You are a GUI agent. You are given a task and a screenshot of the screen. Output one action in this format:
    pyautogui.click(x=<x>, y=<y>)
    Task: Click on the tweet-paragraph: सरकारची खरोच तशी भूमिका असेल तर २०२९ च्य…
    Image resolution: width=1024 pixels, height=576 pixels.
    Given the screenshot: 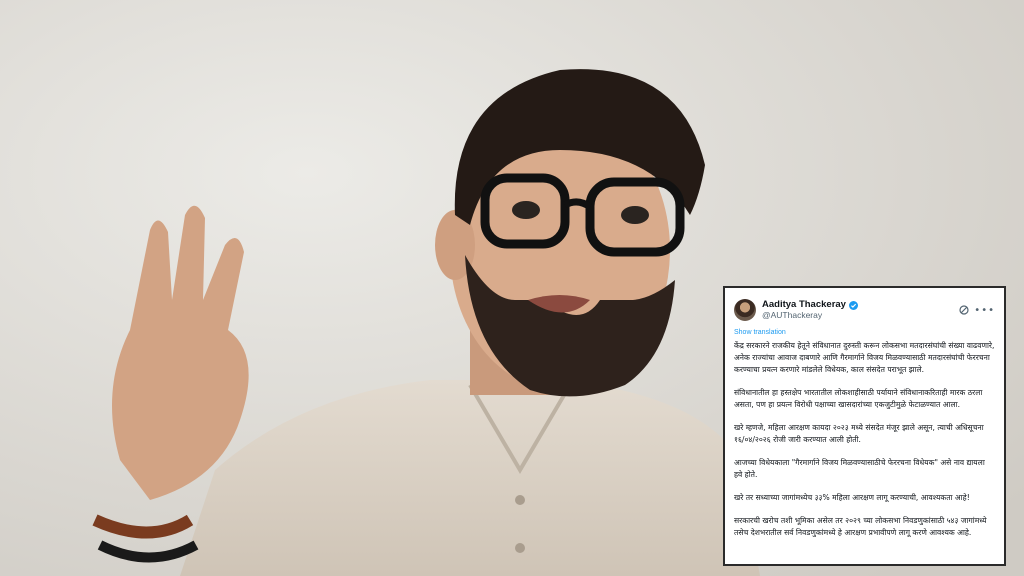 What is the action you would take?
    pyautogui.click(x=860, y=526)
    